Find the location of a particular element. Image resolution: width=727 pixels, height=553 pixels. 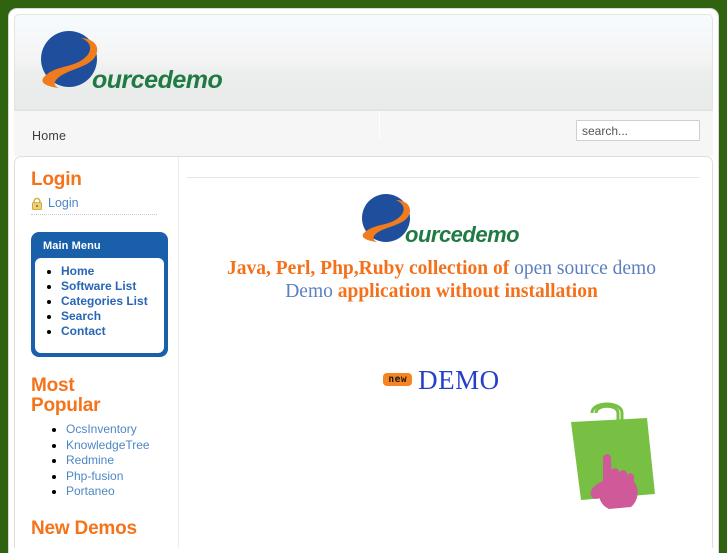

site-logo-link: ourcedemo is located at coordinates (137, 63).